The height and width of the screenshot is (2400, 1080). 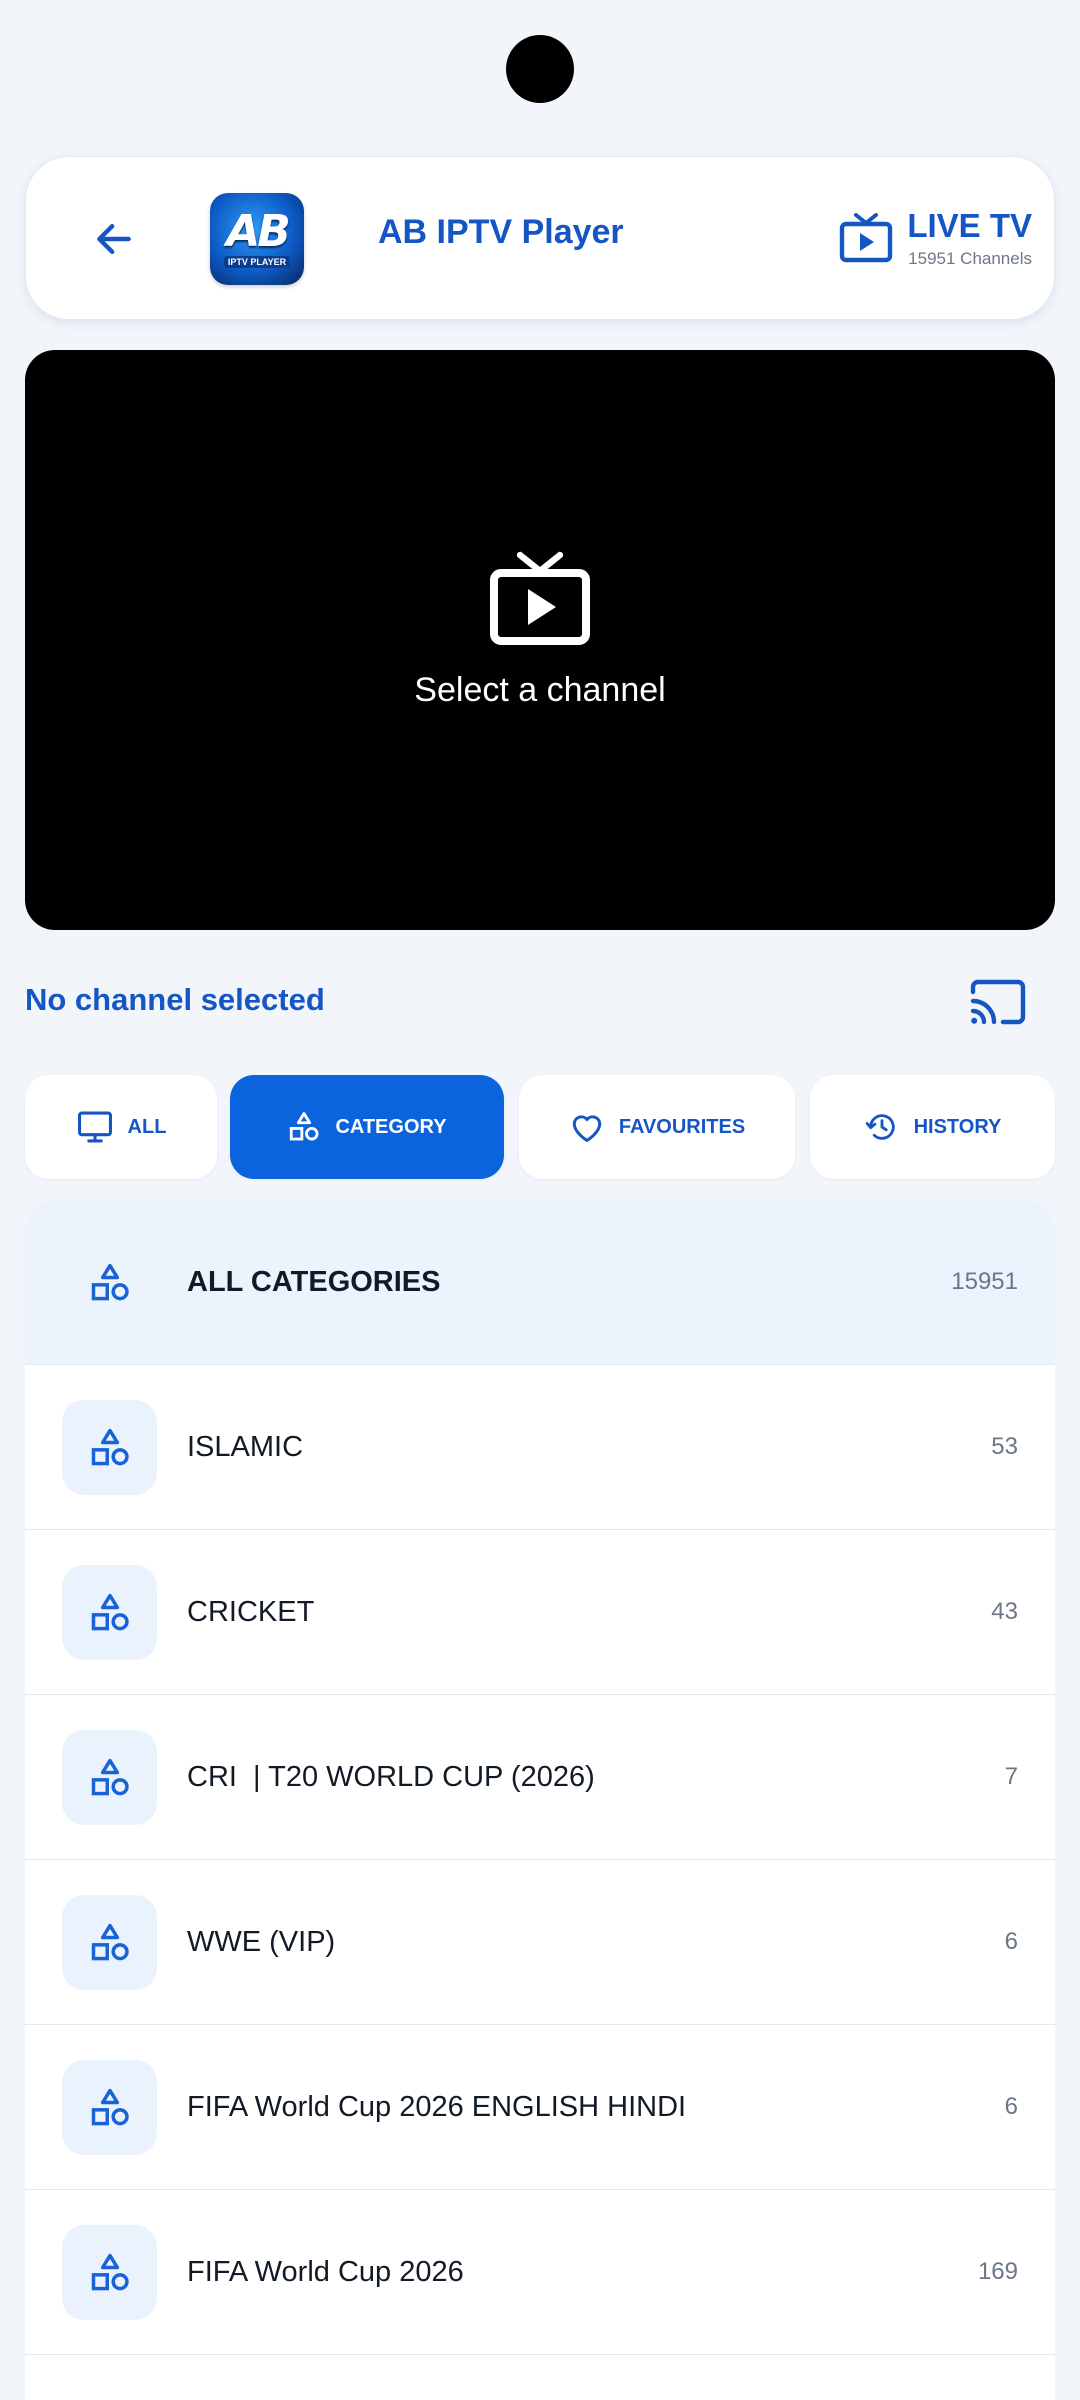 I want to click on tab-category-label: CATEGORY, so click(x=391, y=1126).